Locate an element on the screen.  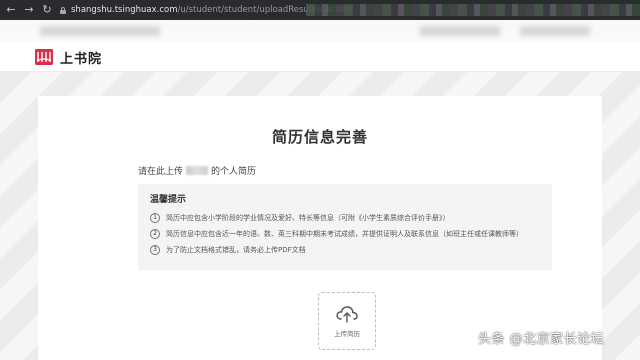
arrow-right-icon: → is located at coordinates (29, 9).